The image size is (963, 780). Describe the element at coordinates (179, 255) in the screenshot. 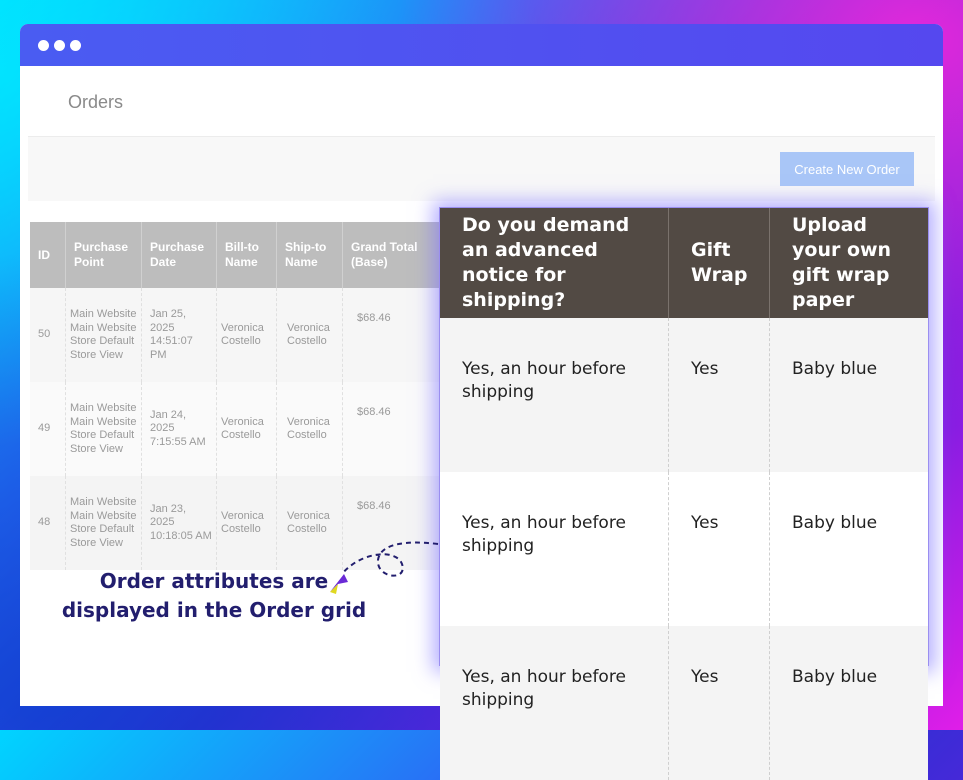

I see `column-header-purchase-date: Purchase Date` at that location.